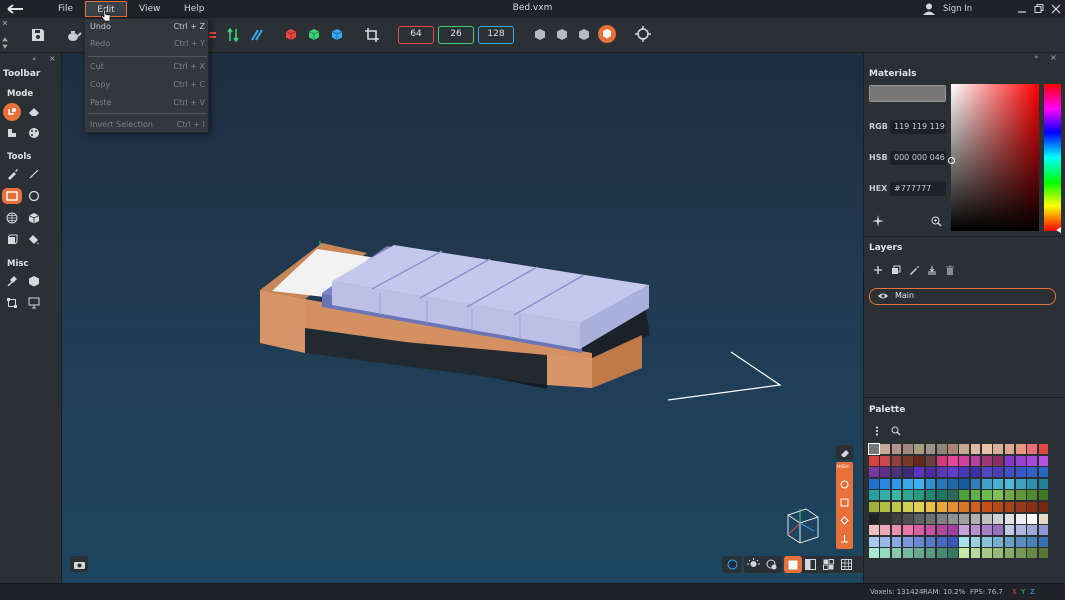 This screenshot has height=600, width=1065. What do you see at coordinates (932, 270) in the screenshot?
I see `merge-layer-icon` at bounding box center [932, 270].